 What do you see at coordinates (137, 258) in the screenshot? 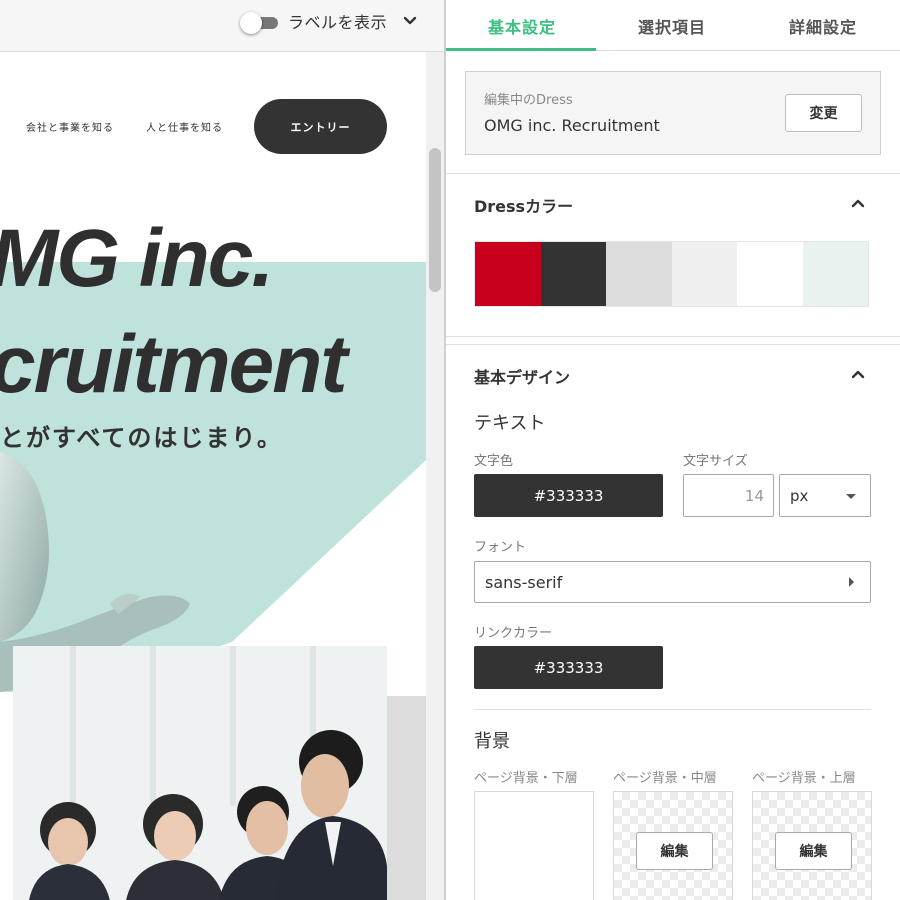
I see `hero-title-line1: MG inc.` at bounding box center [137, 258].